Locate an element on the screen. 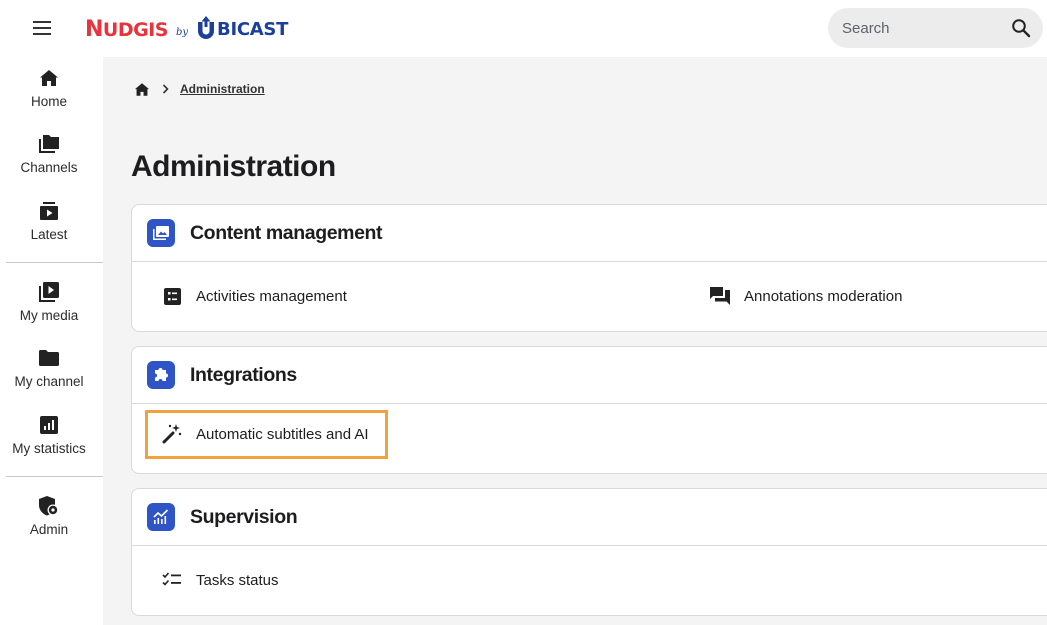 The height and width of the screenshot is (625, 1047). folder-icon is located at coordinates (49, 358).